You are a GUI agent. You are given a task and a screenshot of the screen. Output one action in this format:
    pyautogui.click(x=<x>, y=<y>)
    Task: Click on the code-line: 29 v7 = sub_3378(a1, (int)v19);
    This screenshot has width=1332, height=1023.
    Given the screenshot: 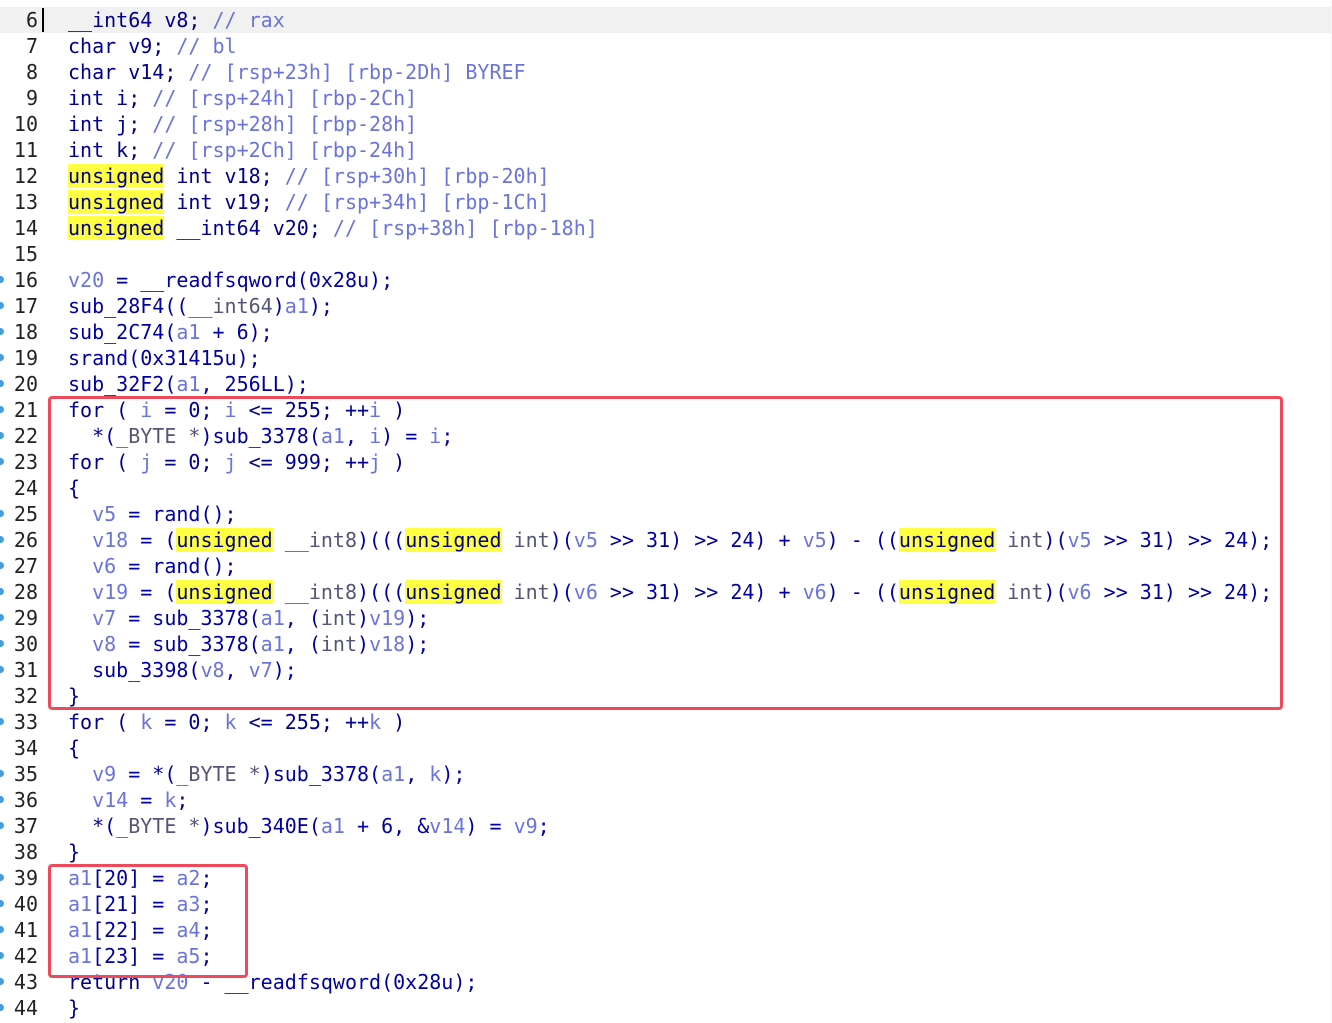 What is the action you would take?
    pyautogui.click(x=666, y=618)
    